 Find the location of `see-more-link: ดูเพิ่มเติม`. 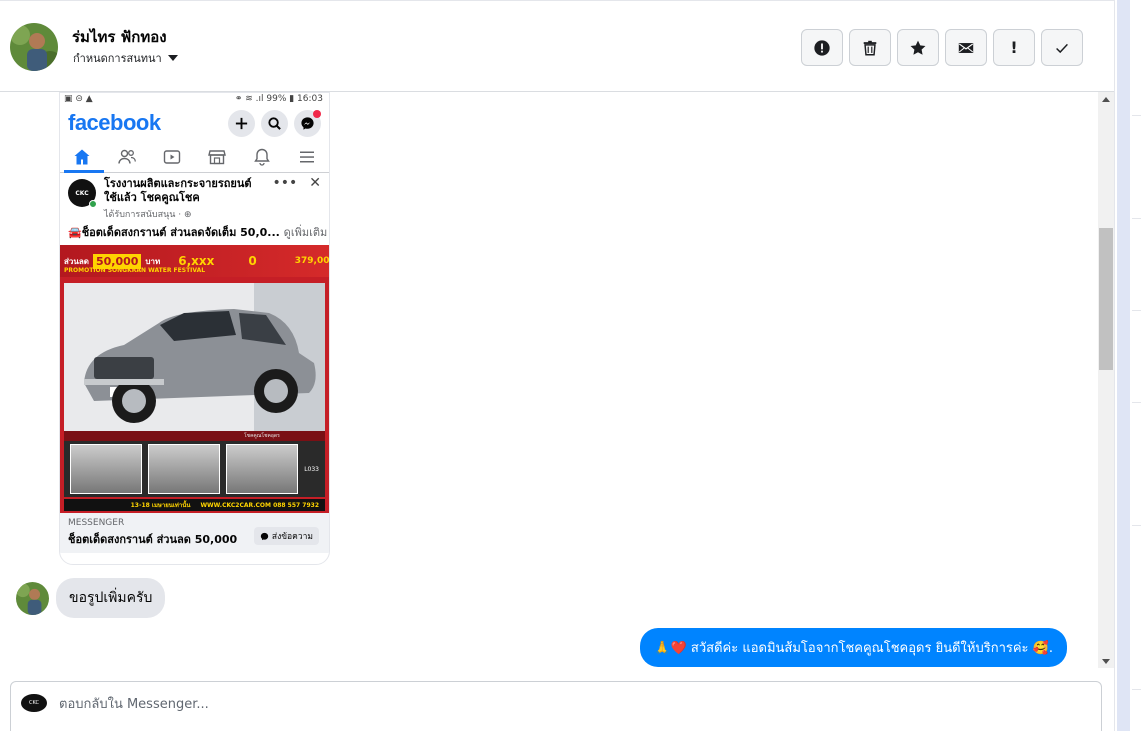

see-more-link: ดูเพิ่มเติม is located at coordinates (305, 232).